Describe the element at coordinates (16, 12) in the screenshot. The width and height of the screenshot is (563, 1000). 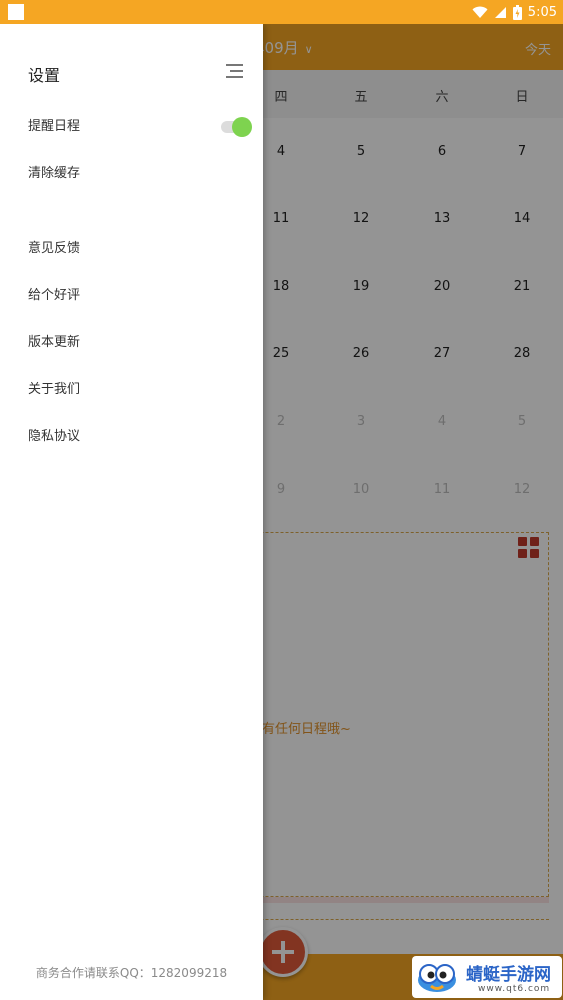
I see `app-notification-icon` at that location.